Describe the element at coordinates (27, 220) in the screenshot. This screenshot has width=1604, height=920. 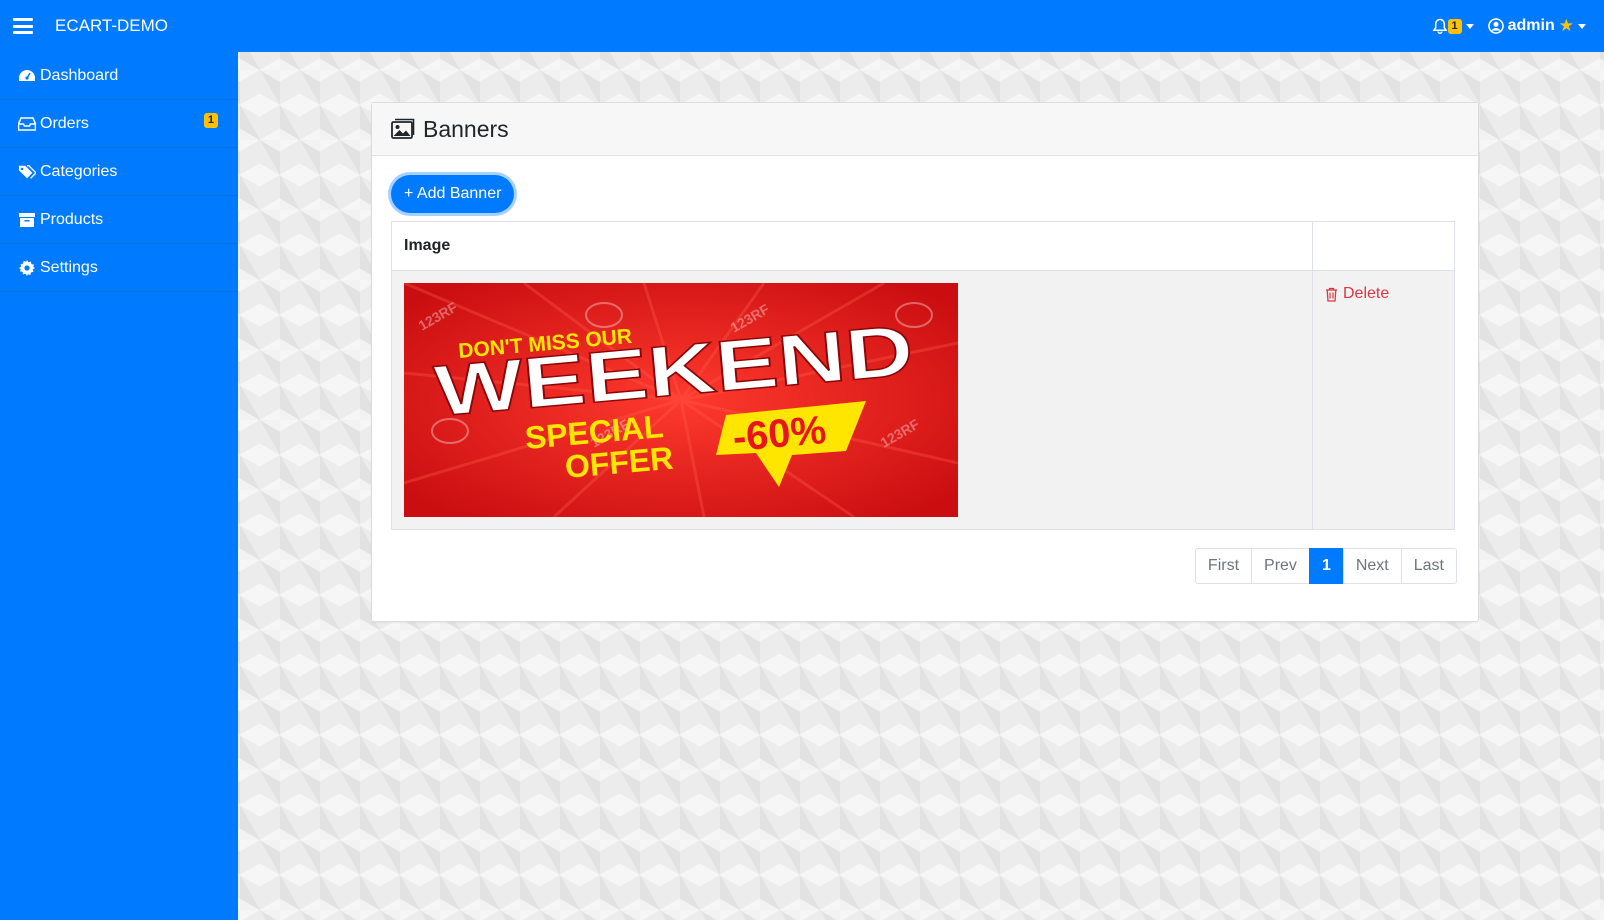
I see `archive-icon` at that location.